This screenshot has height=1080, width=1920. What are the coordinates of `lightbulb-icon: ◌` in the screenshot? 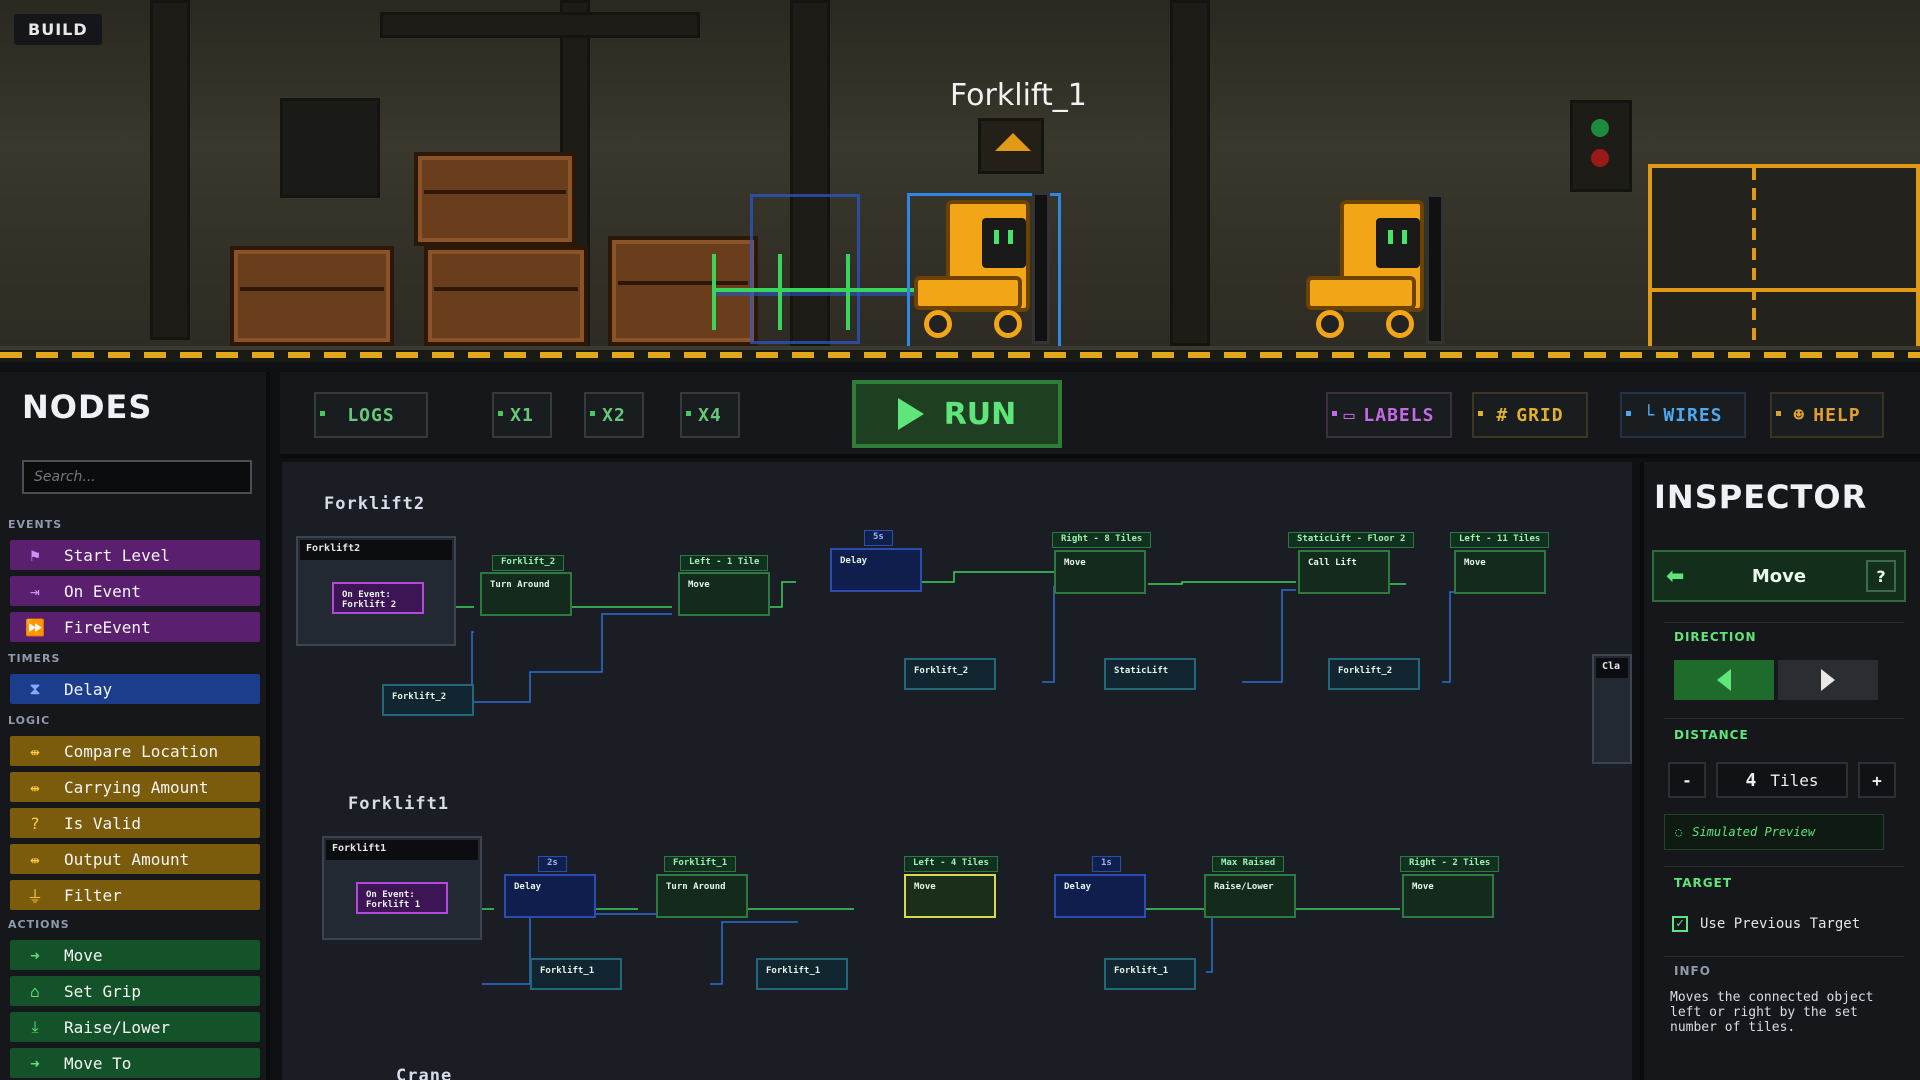 It's located at (1679, 832).